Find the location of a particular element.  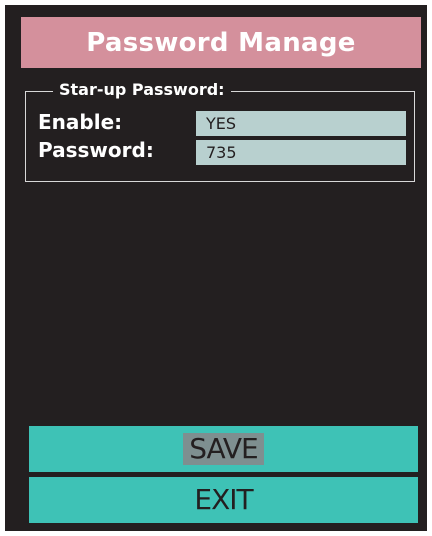

page-title: Password Manage is located at coordinates (221, 42).